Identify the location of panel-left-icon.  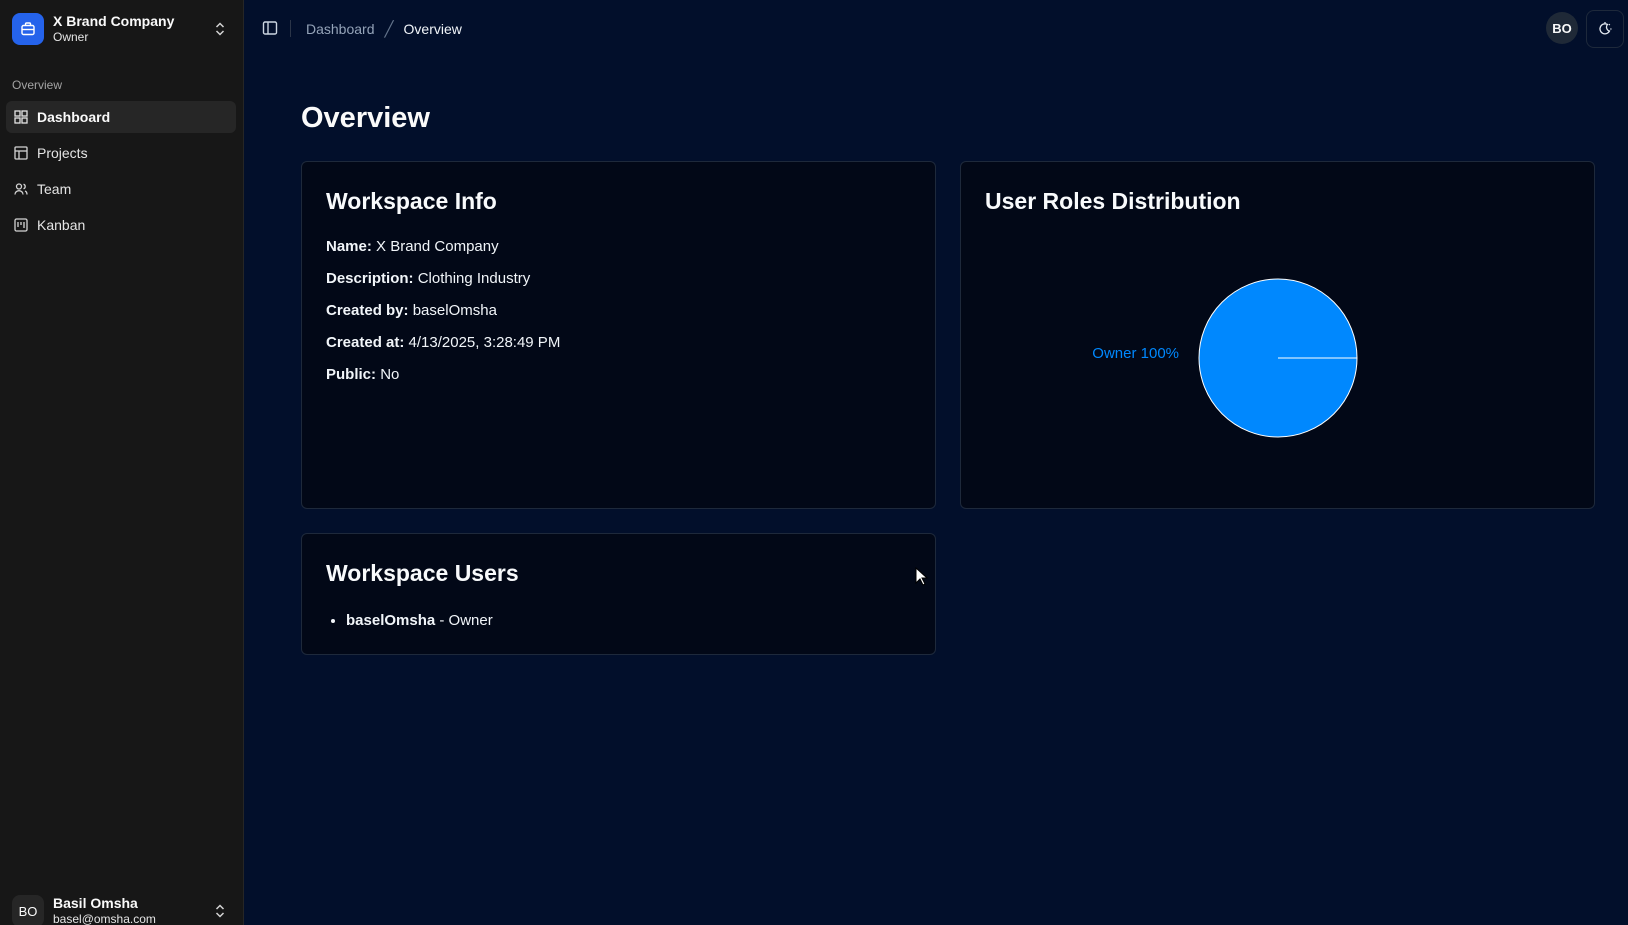
(270, 28).